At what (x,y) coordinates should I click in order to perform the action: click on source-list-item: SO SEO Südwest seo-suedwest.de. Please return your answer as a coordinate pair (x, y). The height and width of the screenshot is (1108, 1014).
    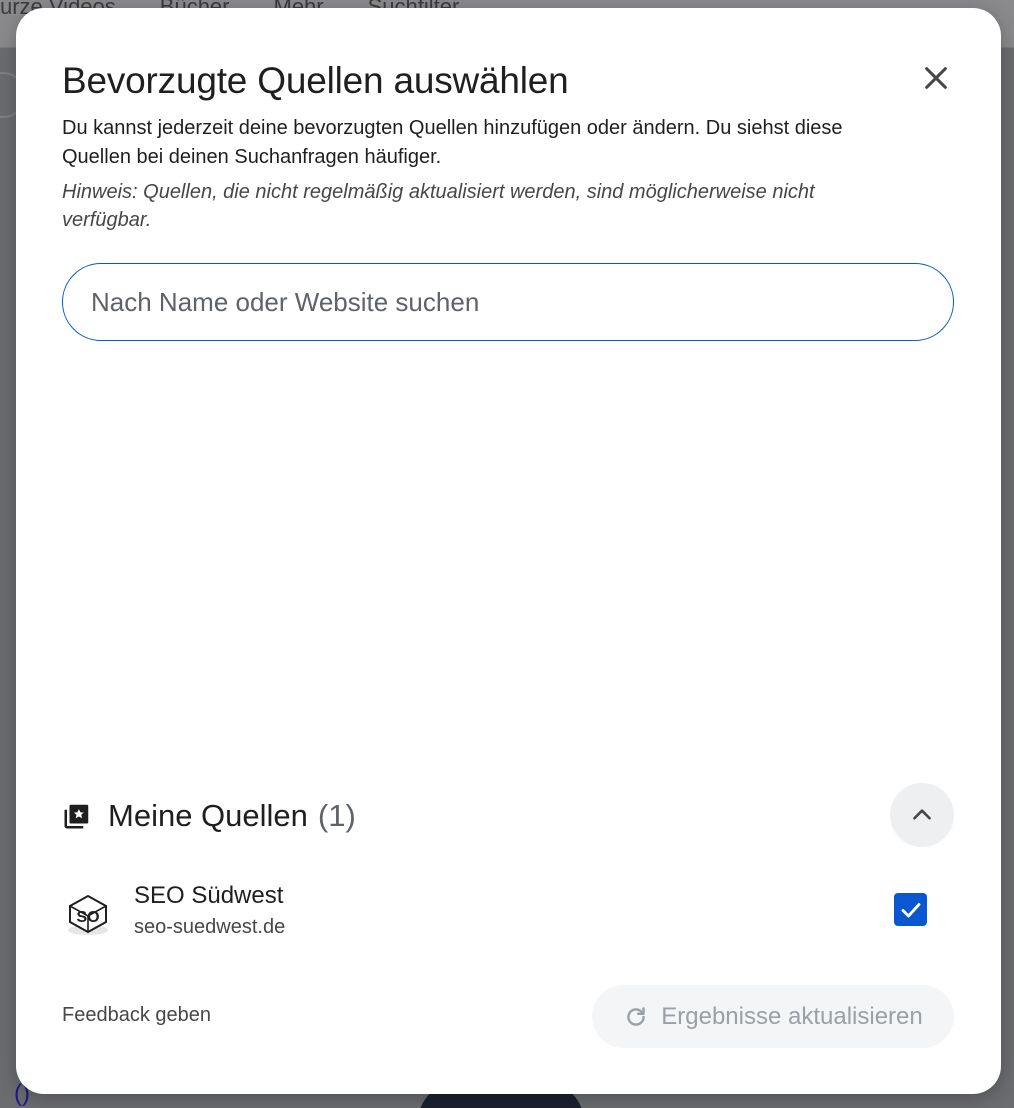
    Looking at the image, I should click on (508, 911).